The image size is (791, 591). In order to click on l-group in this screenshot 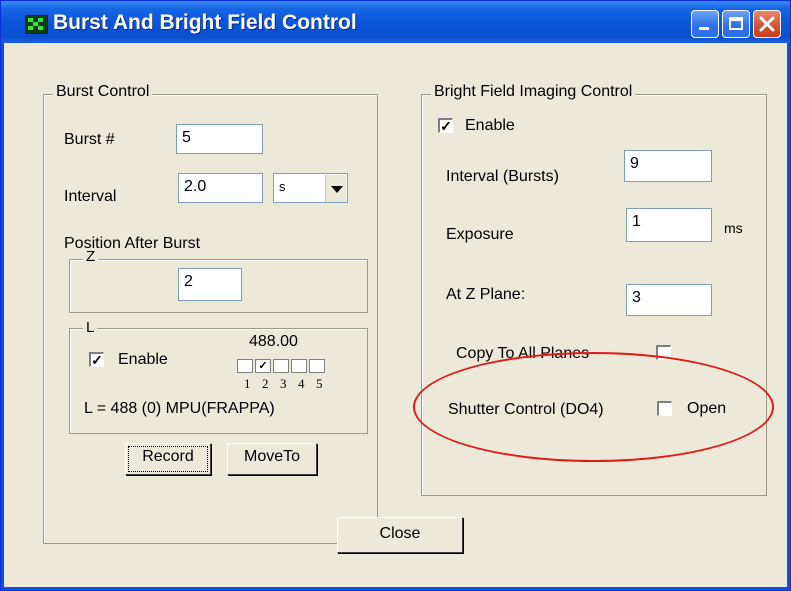, I will do `click(218, 381)`.